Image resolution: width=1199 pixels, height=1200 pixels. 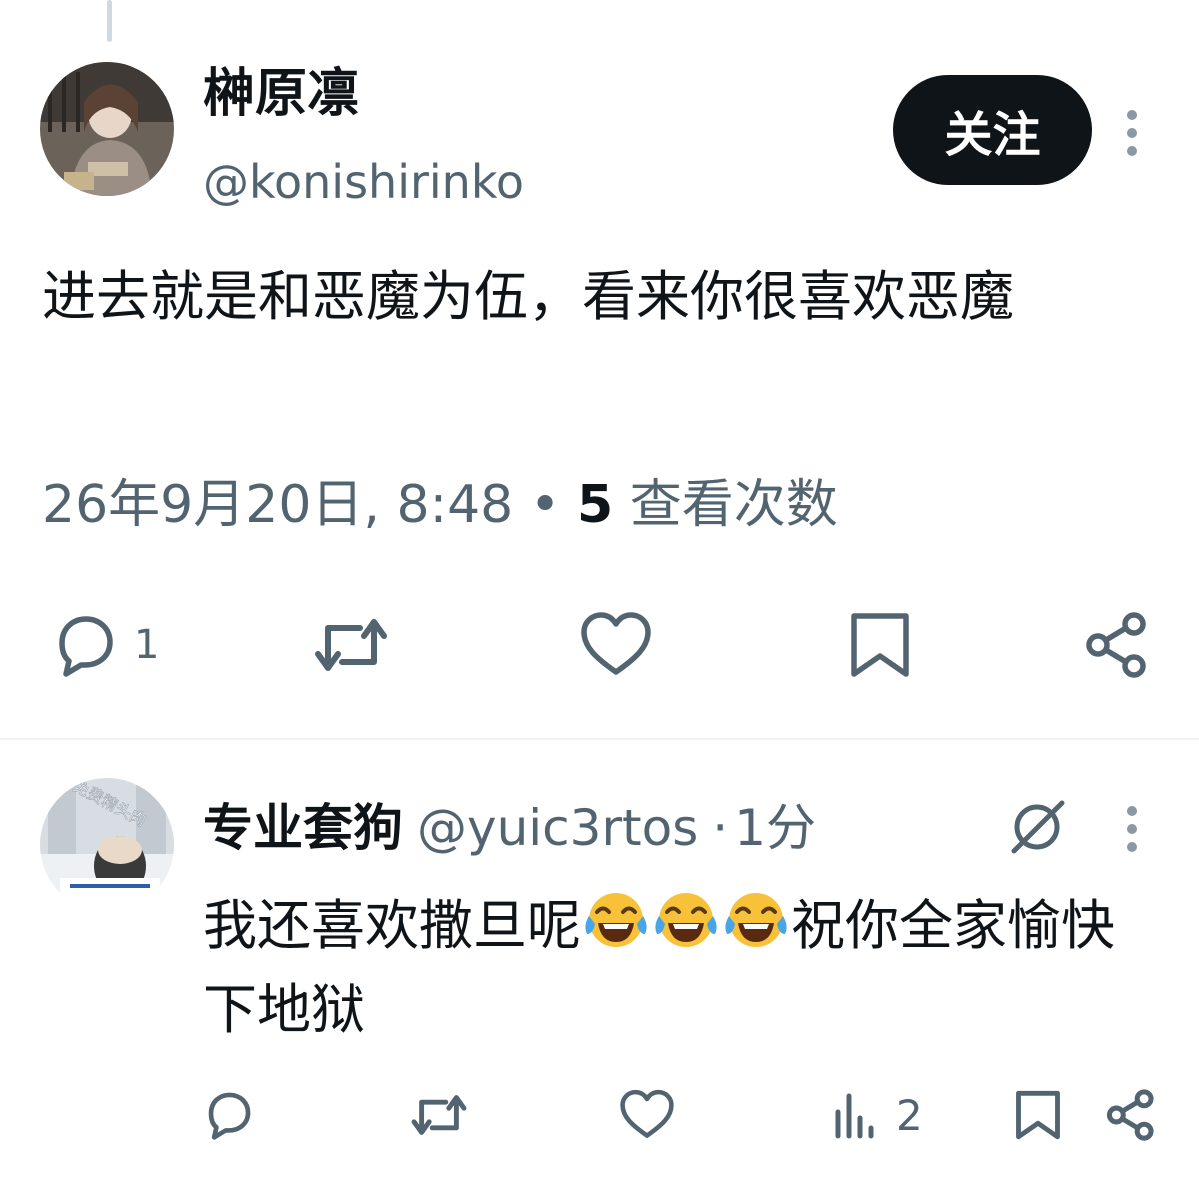 I want to click on reply-share-button, so click(x=1131, y=1115).